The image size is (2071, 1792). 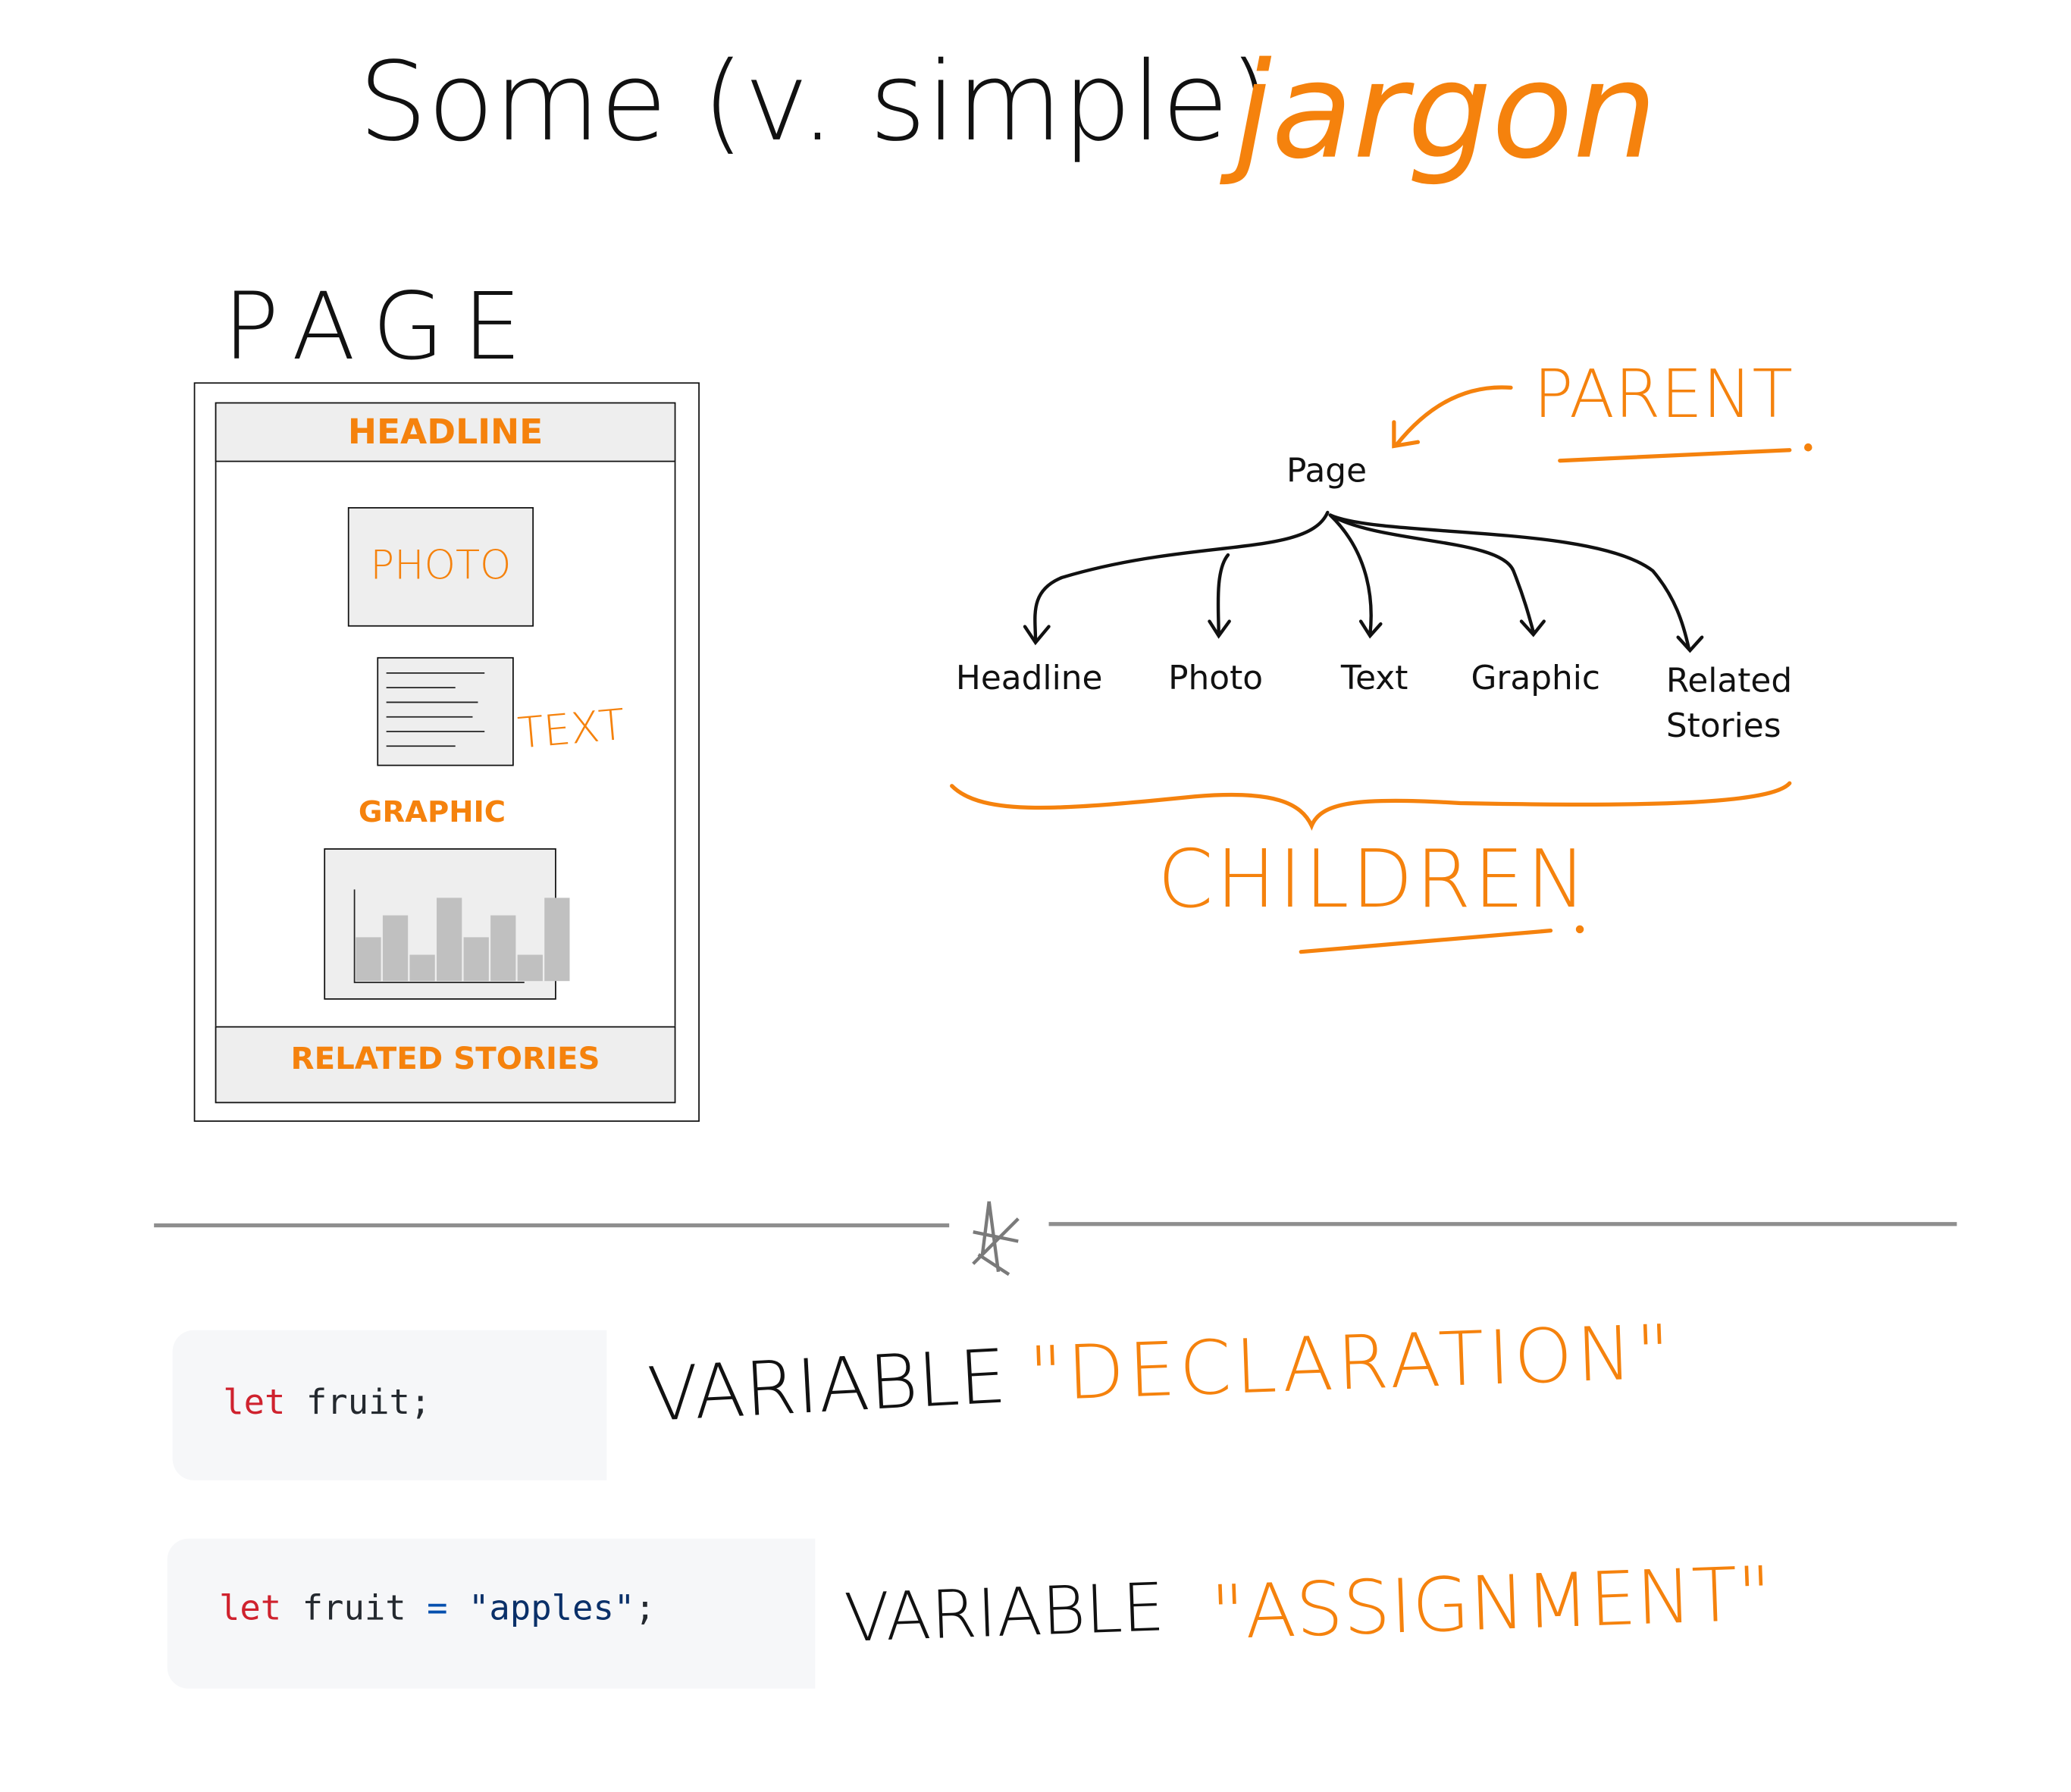 What do you see at coordinates (1029, 677) in the screenshot?
I see `tree-child-headline: Headline` at bounding box center [1029, 677].